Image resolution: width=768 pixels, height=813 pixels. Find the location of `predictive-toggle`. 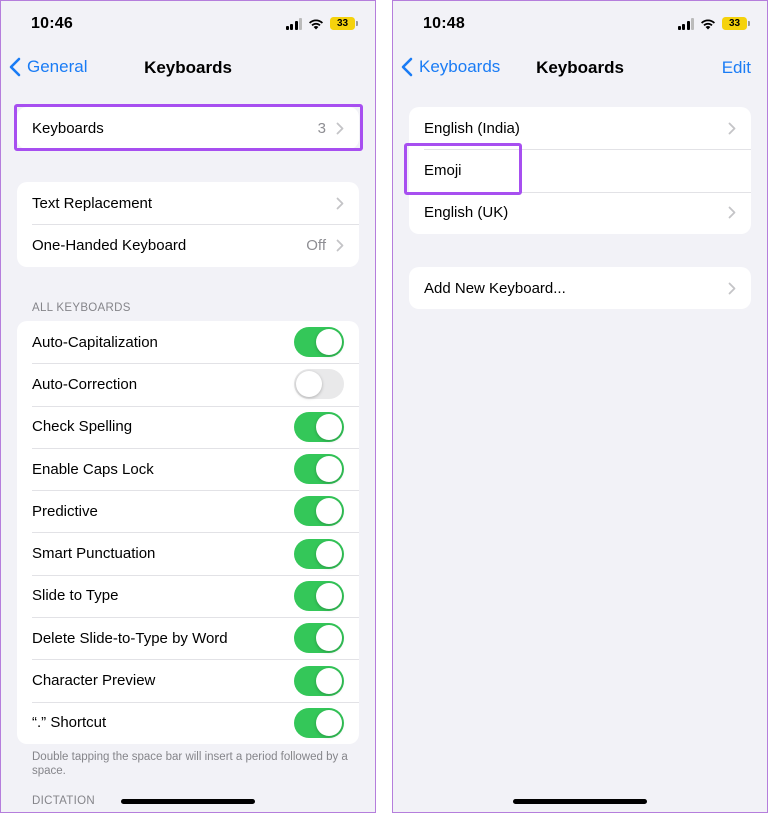

predictive-toggle is located at coordinates (319, 511).